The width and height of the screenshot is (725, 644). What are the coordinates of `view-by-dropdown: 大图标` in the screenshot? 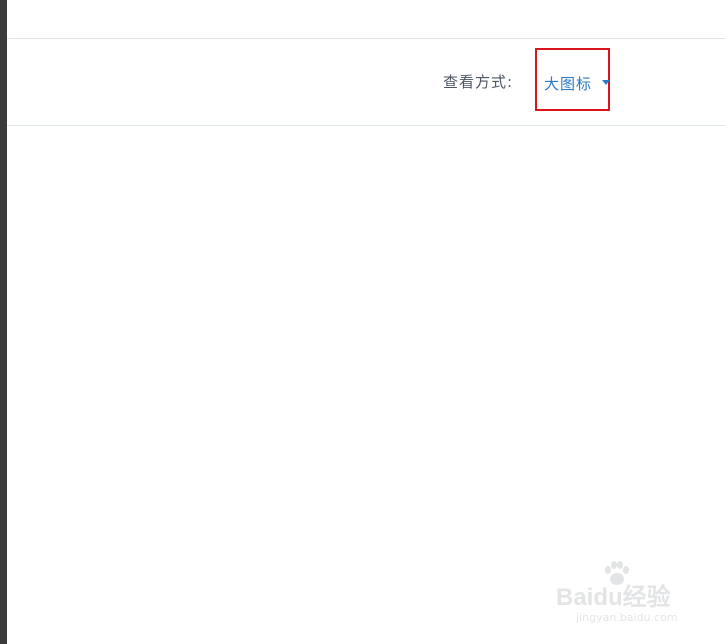 It's located at (572, 79).